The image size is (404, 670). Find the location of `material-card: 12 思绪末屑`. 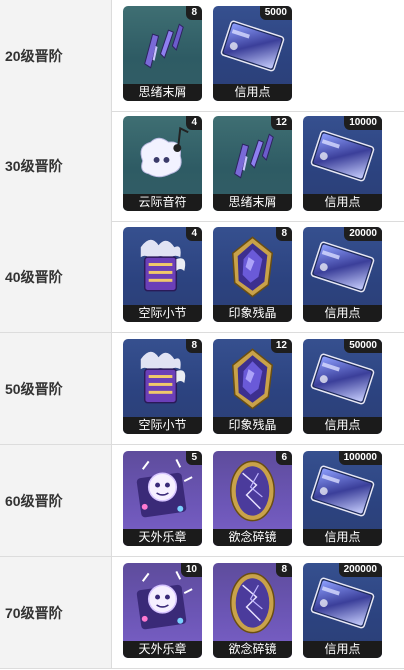

material-card: 12 思绪末屑 is located at coordinates (252, 163).